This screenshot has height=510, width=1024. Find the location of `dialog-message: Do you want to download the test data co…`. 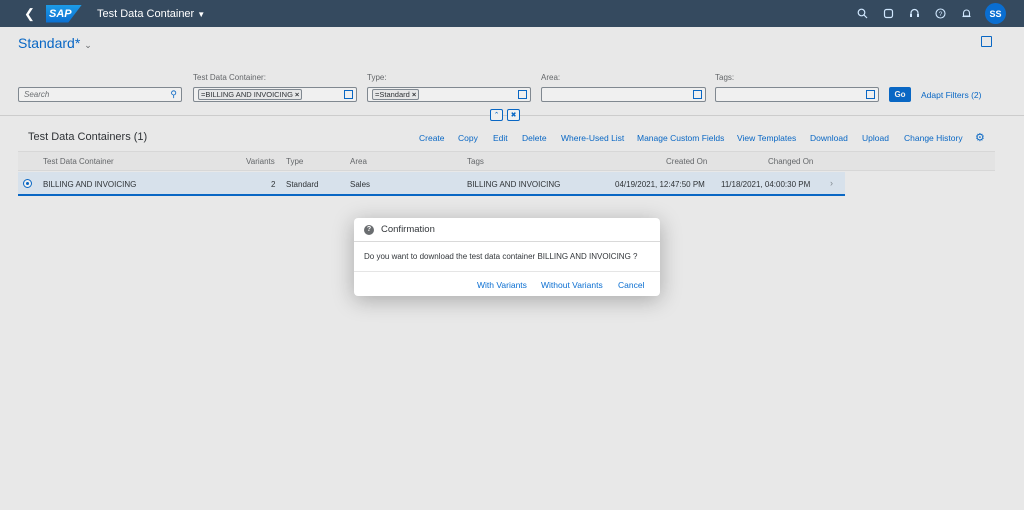

dialog-message: Do you want to download the test data co… is located at coordinates (501, 256).